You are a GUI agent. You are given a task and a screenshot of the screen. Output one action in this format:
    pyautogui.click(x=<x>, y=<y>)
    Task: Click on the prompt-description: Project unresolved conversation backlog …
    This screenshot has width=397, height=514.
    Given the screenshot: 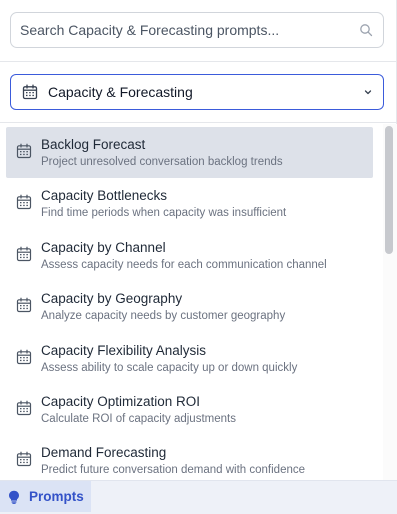 What is the action you would take?
    pyautogui.click(x=162, y=162)
    